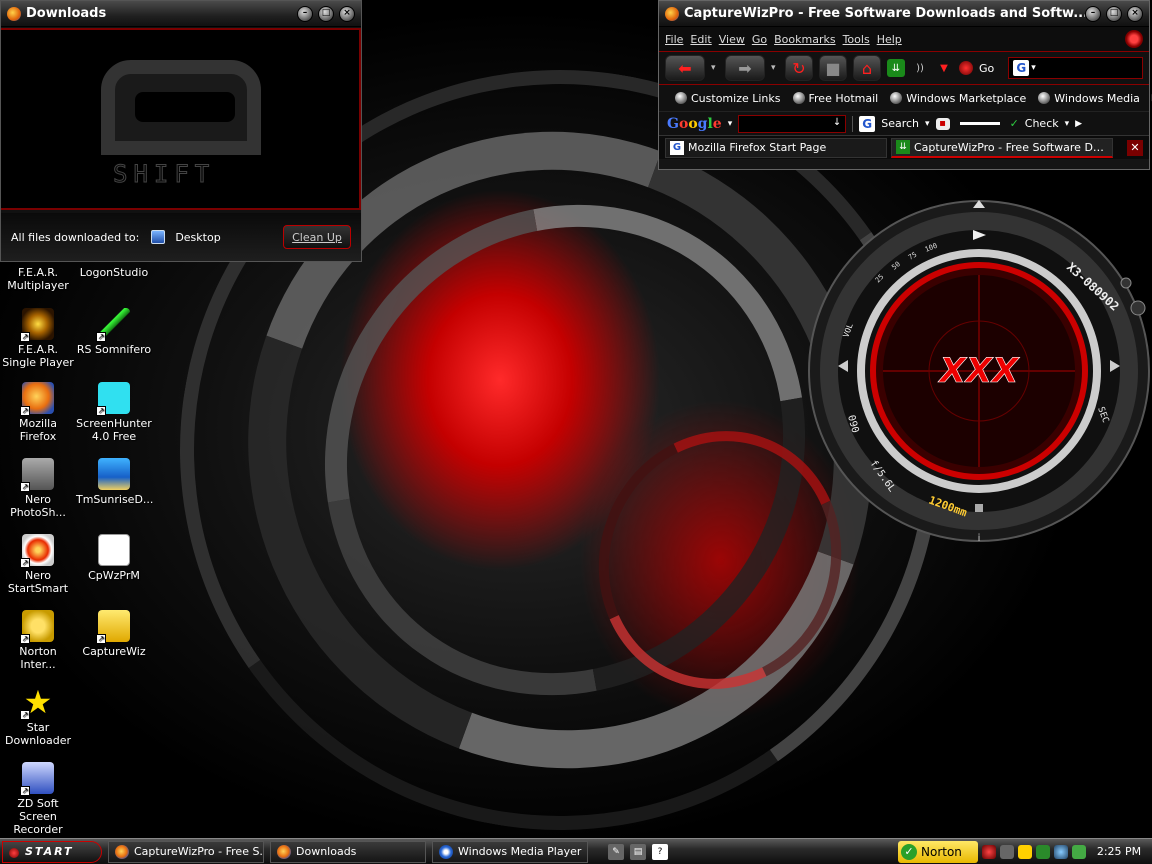  I want to click on google-favicon-icon: G, so click(1021, 68).